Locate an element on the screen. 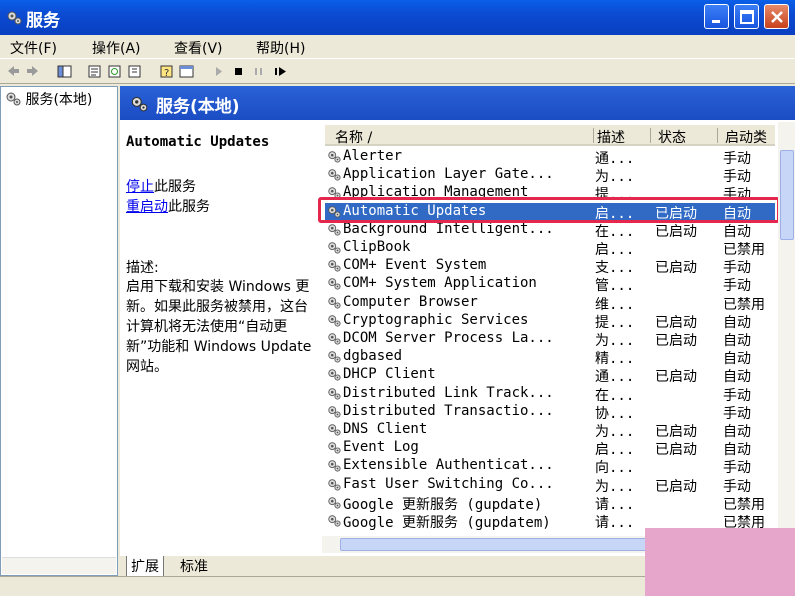 The height and width of the screenshot is (596, 795). minimize-button is located at coordinates (716, 16).